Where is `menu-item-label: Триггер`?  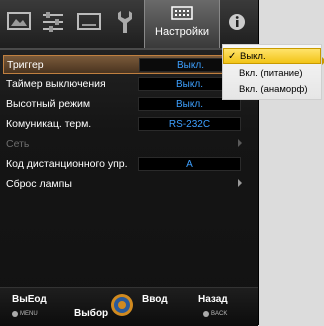
menu-item-label: Триггер is located at coordinates (25, 65).